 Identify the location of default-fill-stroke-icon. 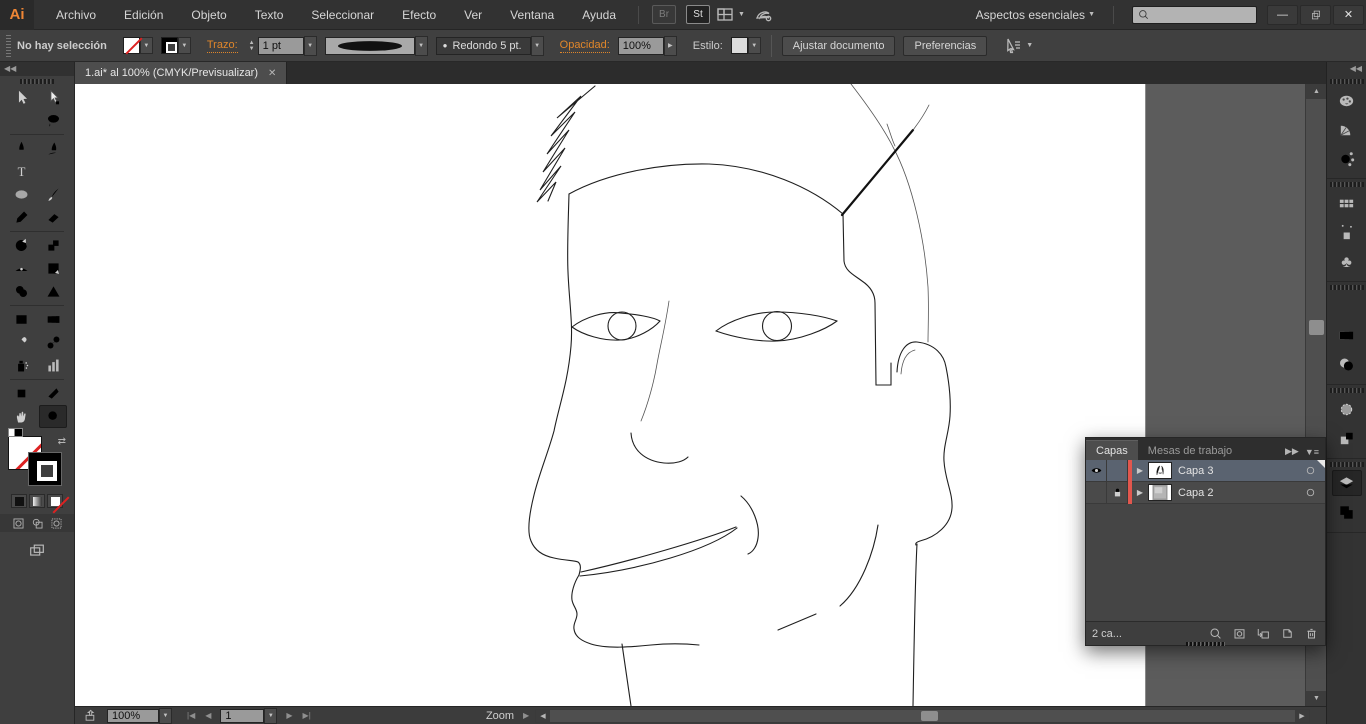
(15, 433).